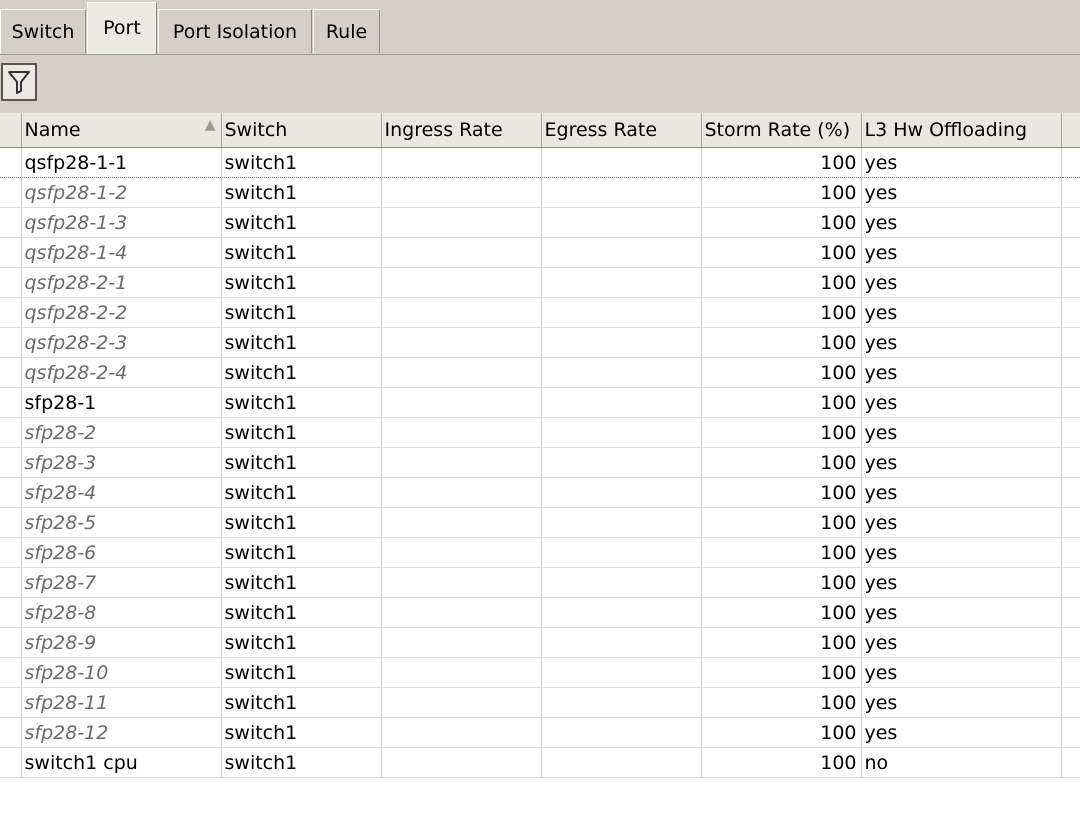 This screenshot has width=1080, height=824. I want to click on tab-rule: Rule, so click(346, 31).